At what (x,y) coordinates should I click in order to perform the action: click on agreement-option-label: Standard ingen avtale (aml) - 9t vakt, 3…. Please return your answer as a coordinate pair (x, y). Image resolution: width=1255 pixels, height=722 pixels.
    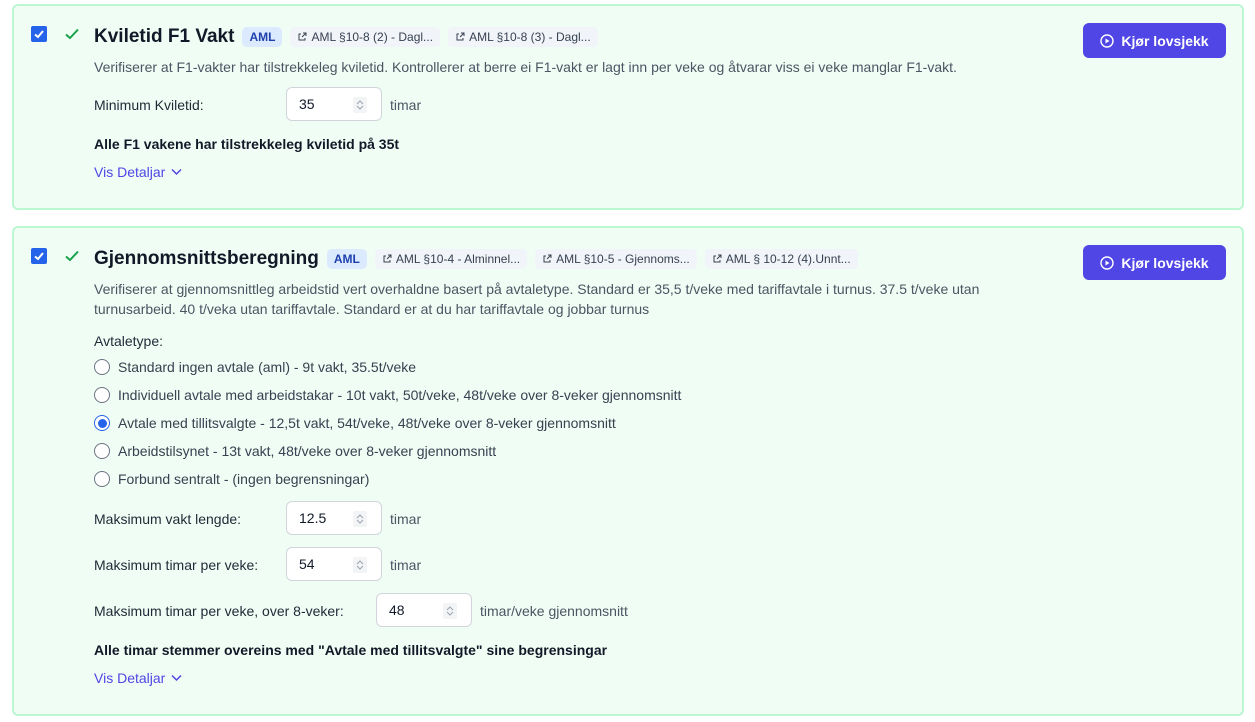
    Looking at the image, I should click on (267, 367).